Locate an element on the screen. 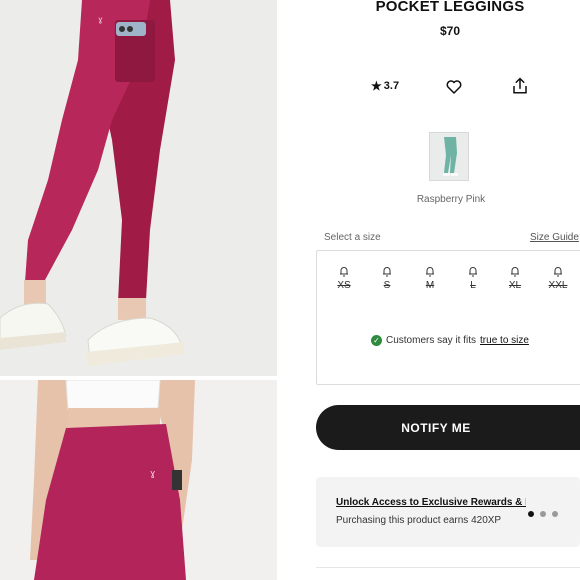 The image size is (580, 580). size-option-s: S is located at coordinates (387, 278).